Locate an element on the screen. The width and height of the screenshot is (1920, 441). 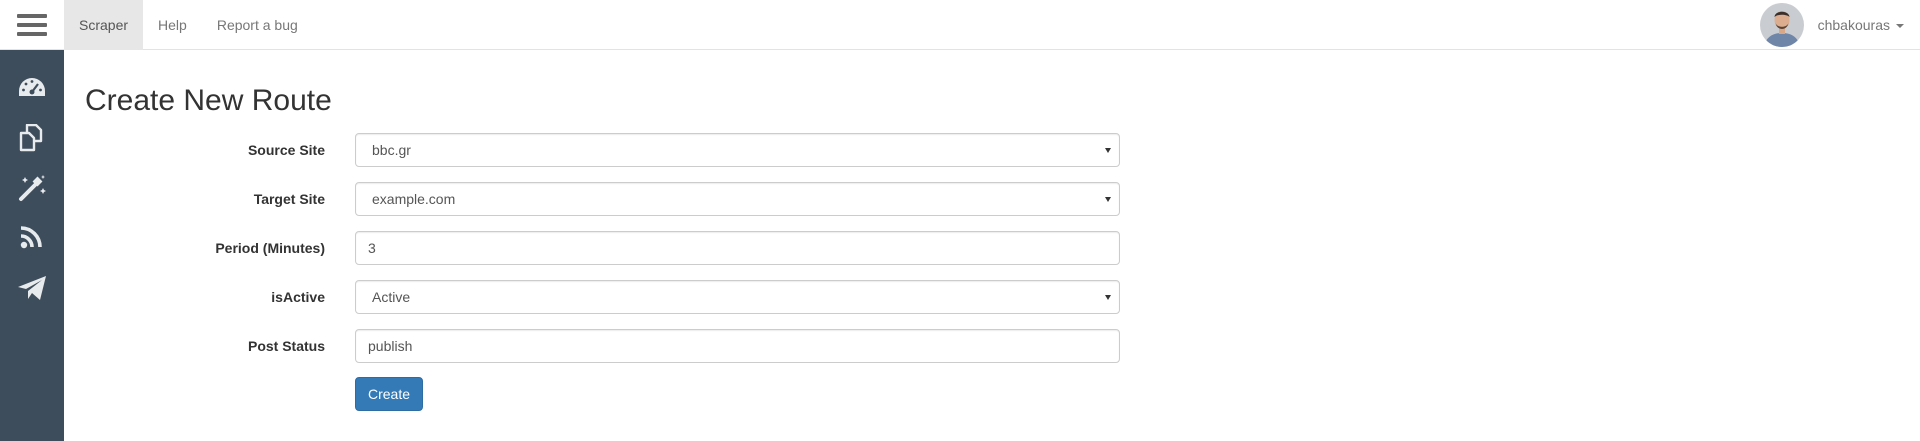
source-site-value: bbc.gr is located at coordinates (391, 150).